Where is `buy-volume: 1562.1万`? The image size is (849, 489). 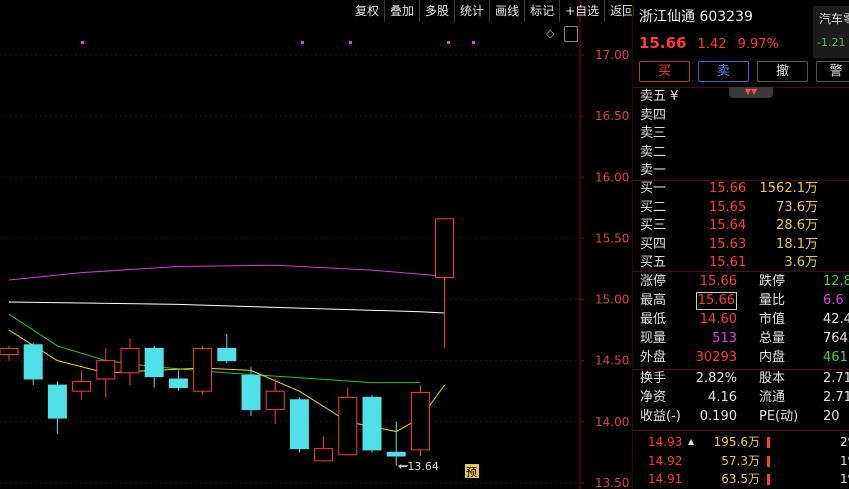
buy-volume: 1562.1万 is located at coordinates (789, 188).